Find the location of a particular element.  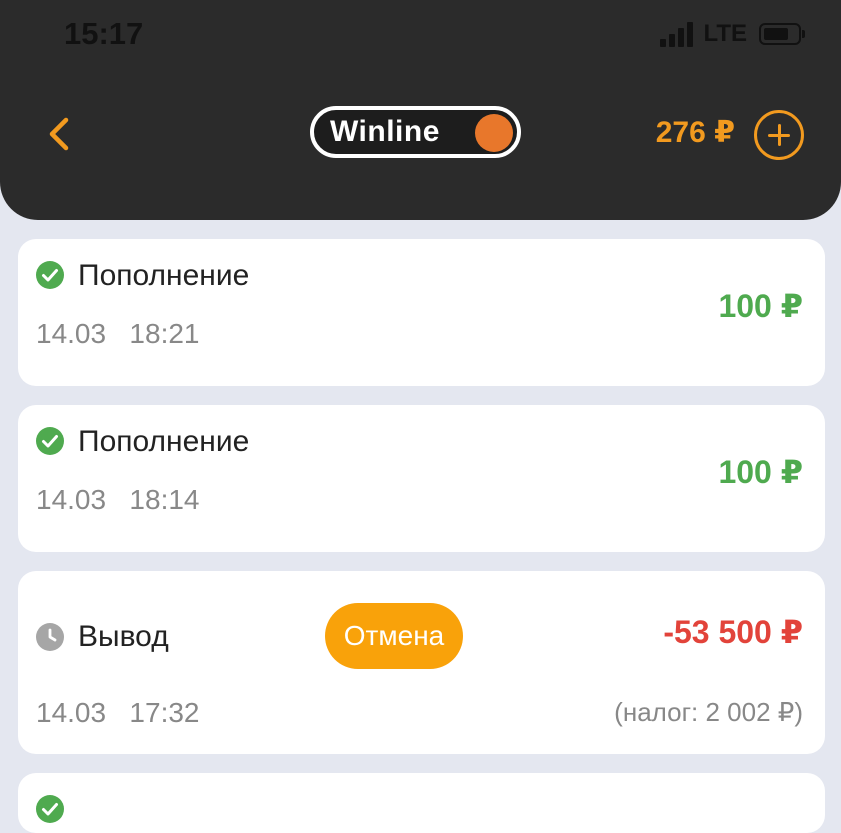

signal-icon is located at coordinates (677, 34).